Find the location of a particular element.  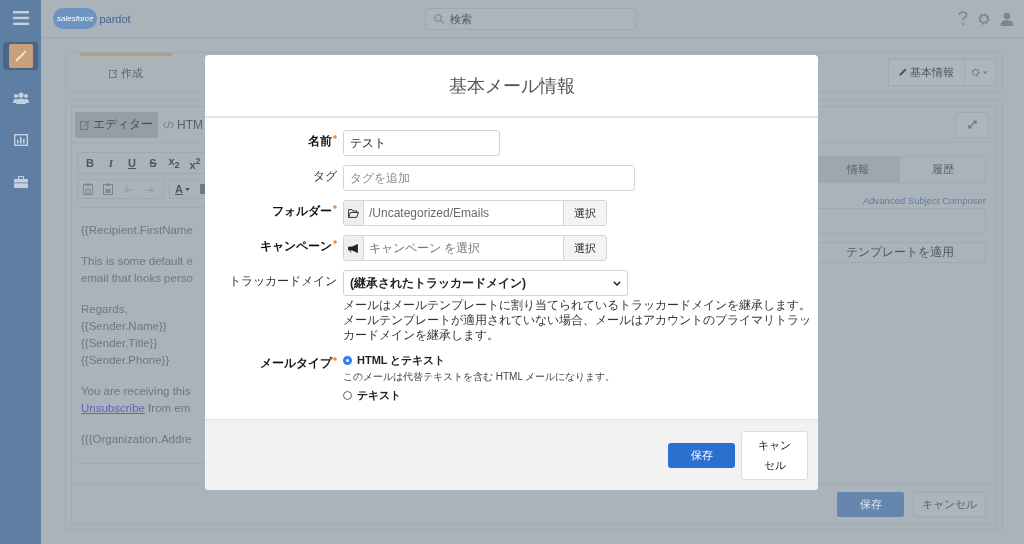

field-label: タグ is located at coordinates (325, 176).